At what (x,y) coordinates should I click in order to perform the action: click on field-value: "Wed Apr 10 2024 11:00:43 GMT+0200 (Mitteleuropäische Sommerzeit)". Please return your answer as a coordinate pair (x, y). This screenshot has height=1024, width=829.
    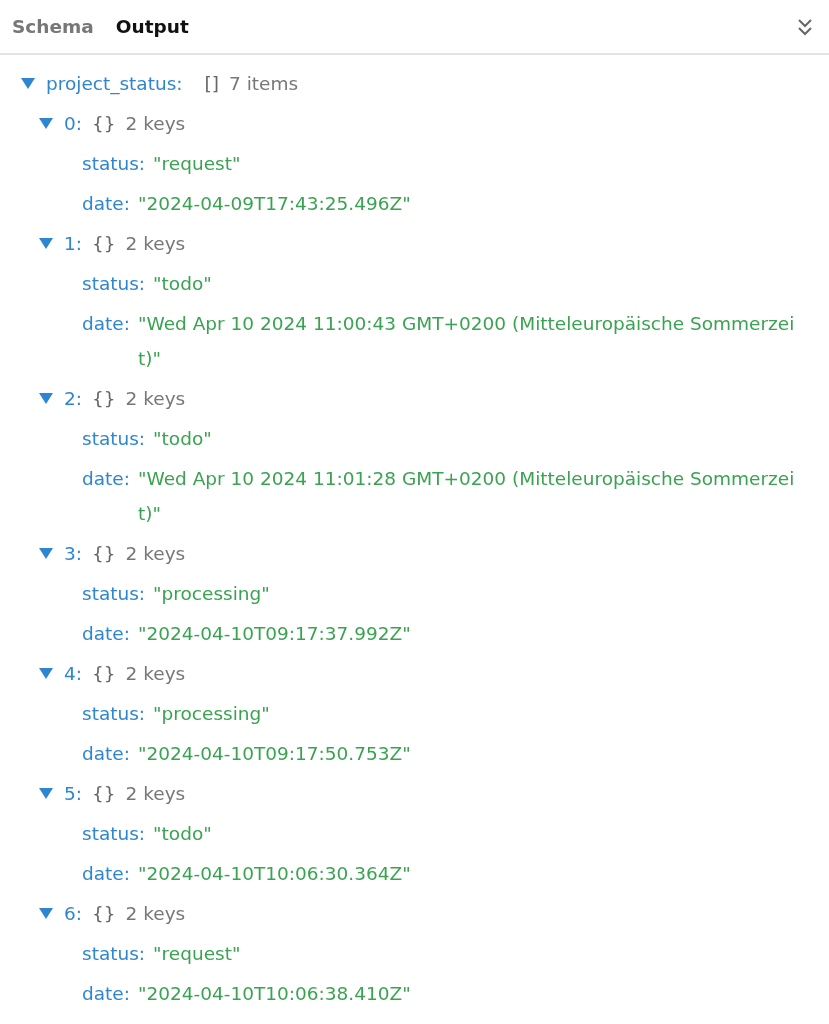
    Looking at the image, I should click on (466, 341).